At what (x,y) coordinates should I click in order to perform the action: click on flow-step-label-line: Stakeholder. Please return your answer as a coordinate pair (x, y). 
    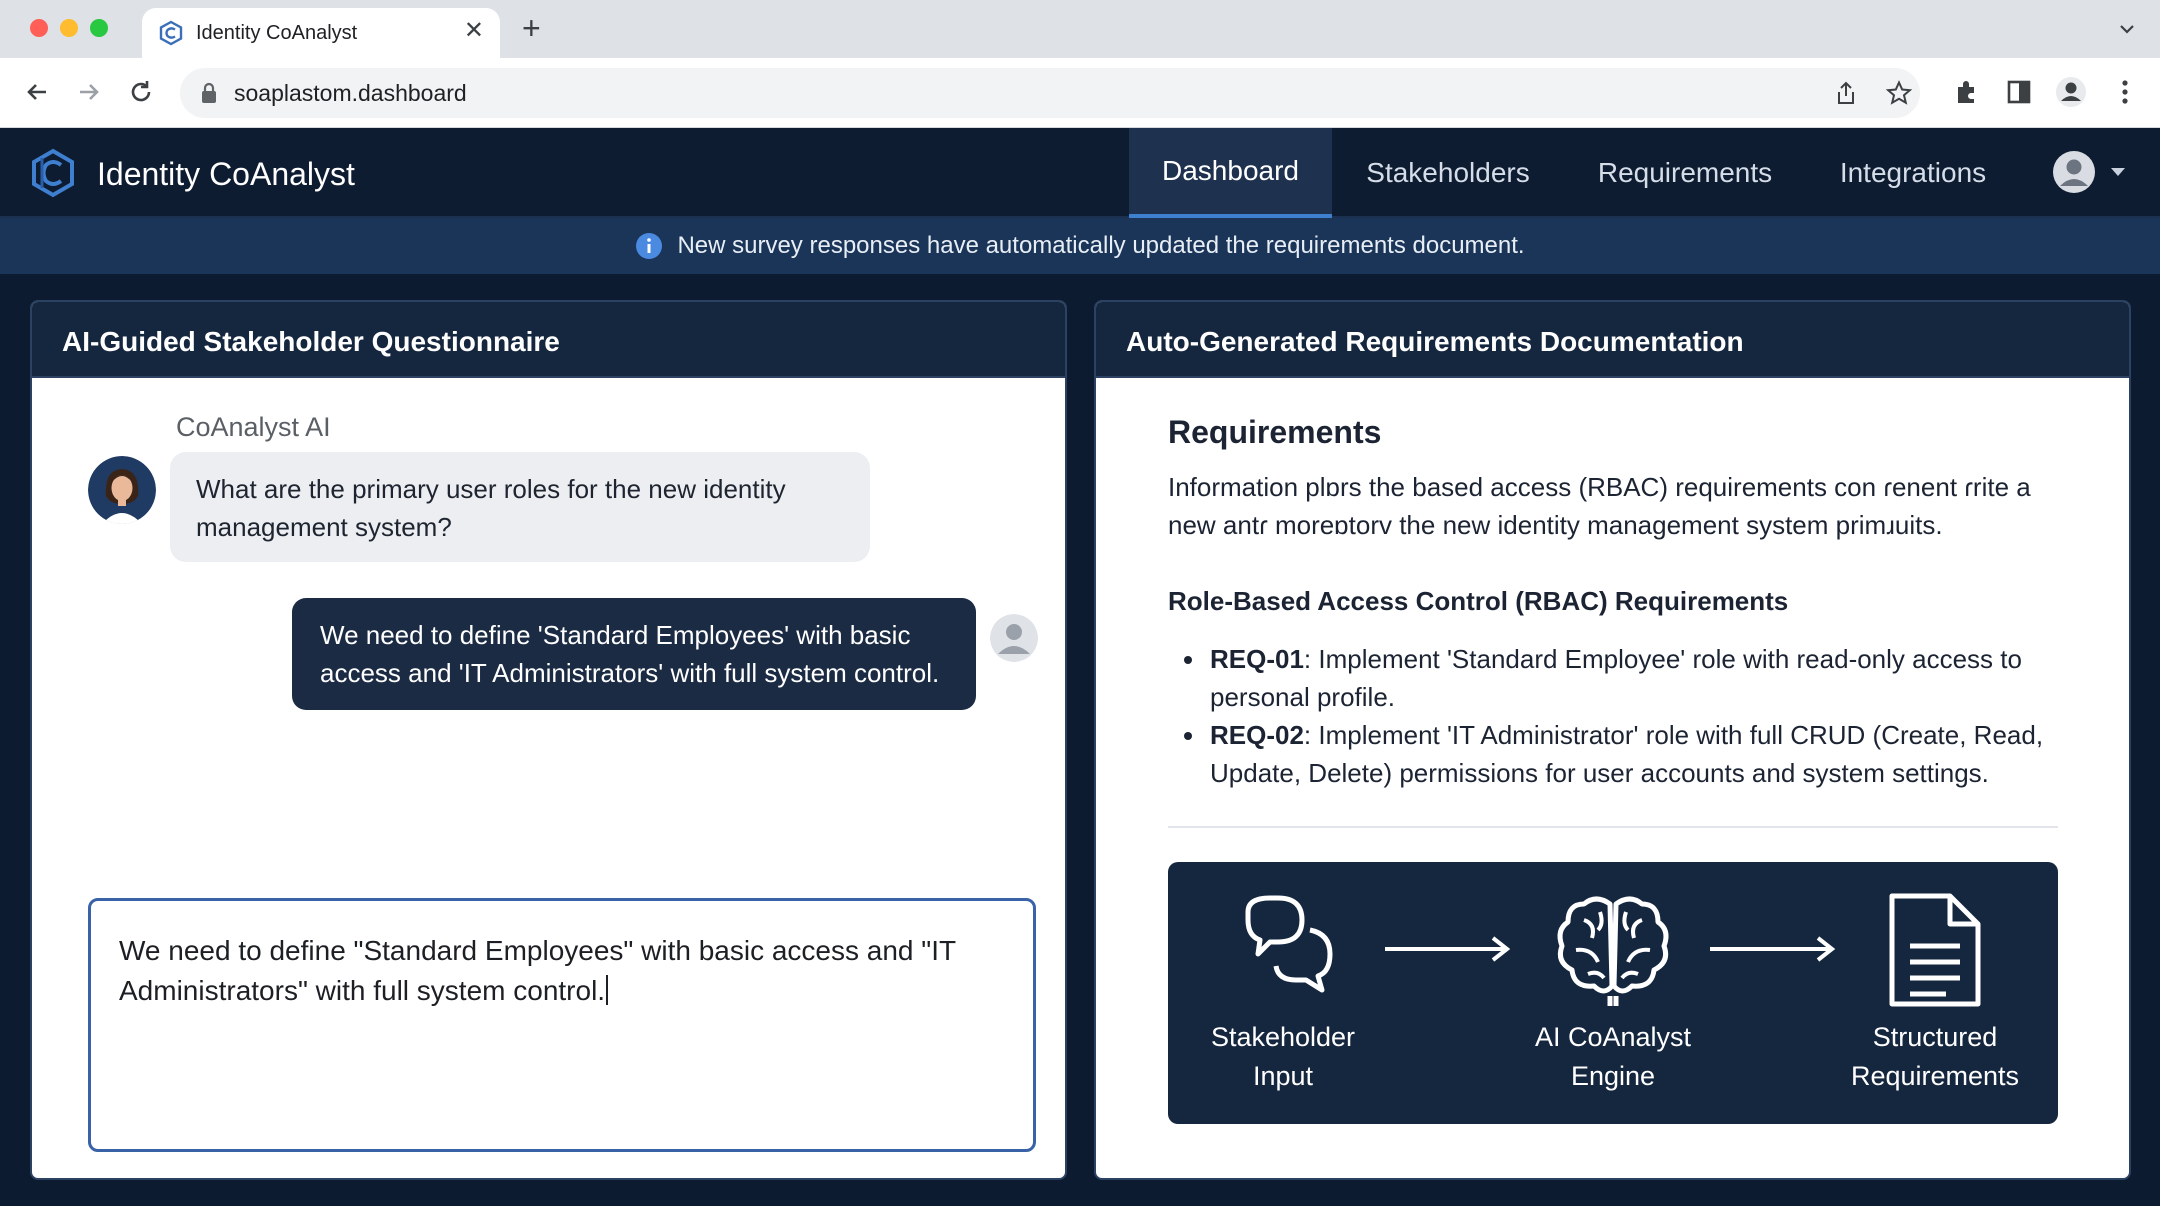
    Looking at the image, I should click on (1283, 1037).